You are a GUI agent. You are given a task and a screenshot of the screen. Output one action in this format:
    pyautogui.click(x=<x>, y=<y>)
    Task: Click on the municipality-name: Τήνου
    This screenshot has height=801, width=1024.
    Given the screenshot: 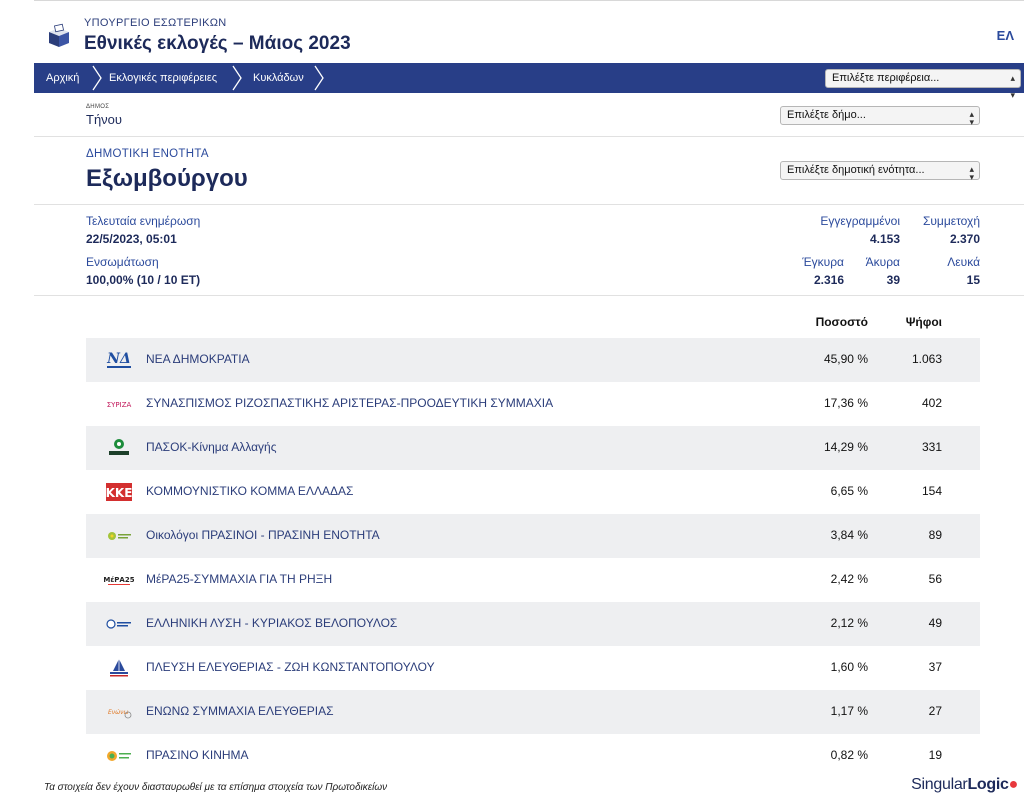 What is the action you would take?
    pyautogui.click(x=104, y=119)
    